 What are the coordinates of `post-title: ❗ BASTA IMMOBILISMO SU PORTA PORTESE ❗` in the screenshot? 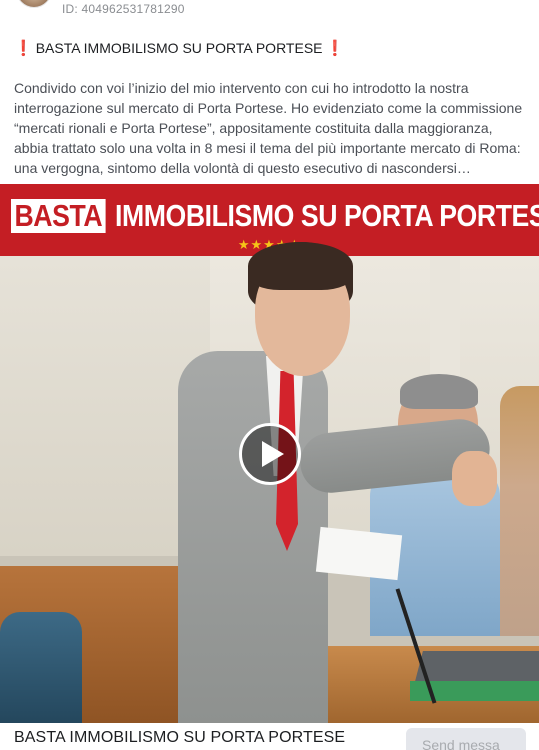 It's located at (179, 48).